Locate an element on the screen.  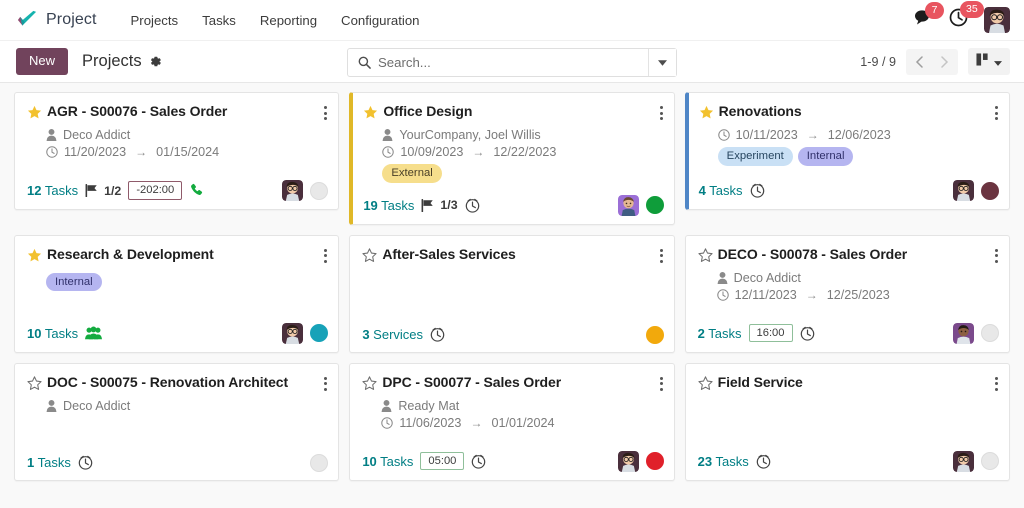
menu-item-reporting: Reporting is located at coordinates (288, 20).